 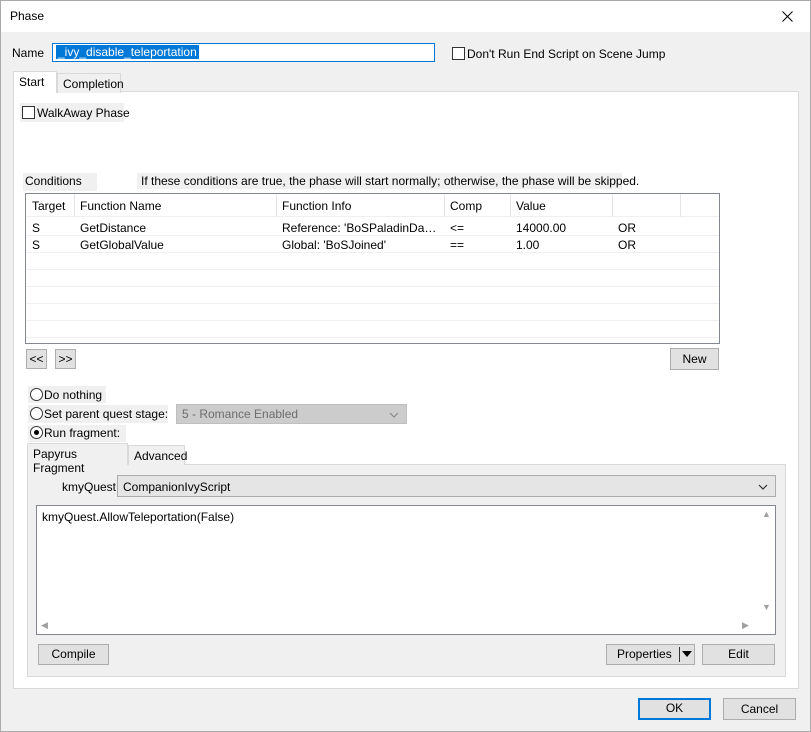 What do you see at coordinates (36, 359) in the screenshot?
I see `move-up-button: <<` at bounding box center [36, 359].